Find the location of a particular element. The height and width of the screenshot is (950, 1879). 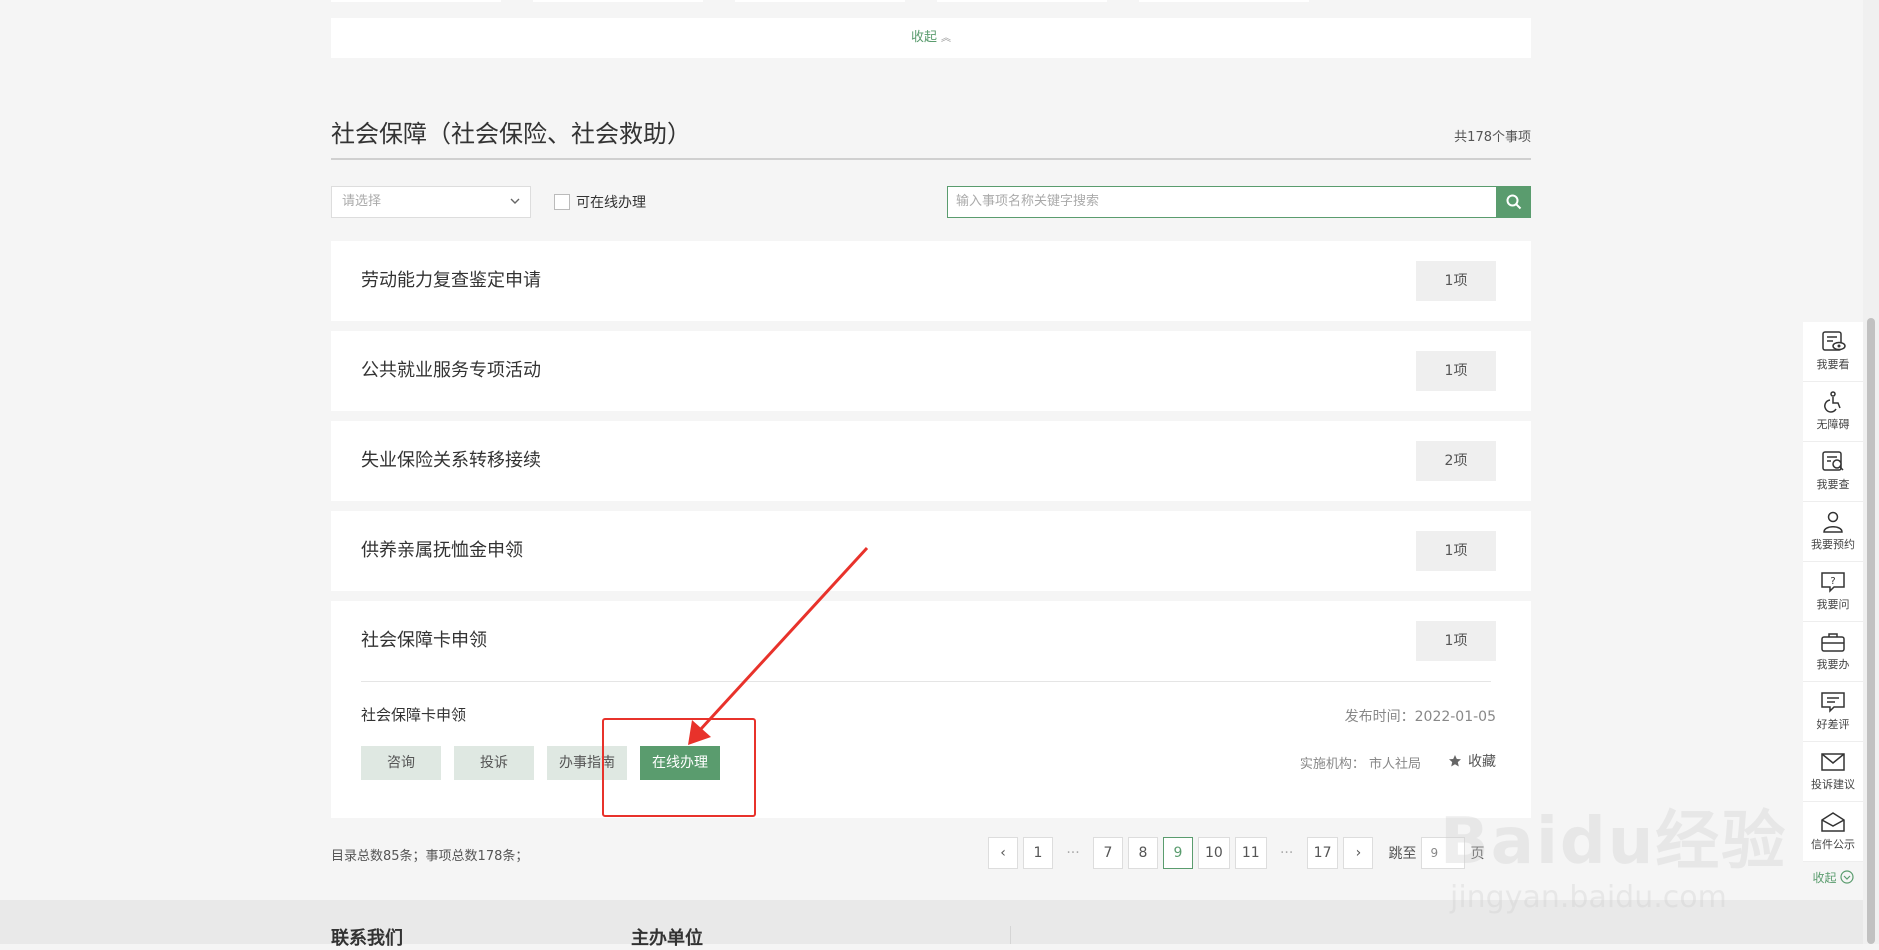

side-item-complaint: 投诉建议 is located at coordinates (1833, 772).